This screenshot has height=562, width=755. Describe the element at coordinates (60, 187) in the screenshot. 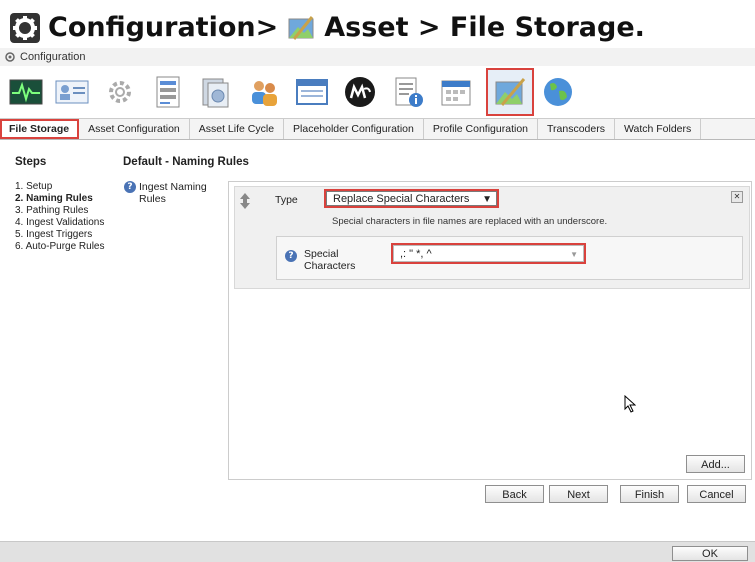

I see `step-item: 1. Setup` at that location.